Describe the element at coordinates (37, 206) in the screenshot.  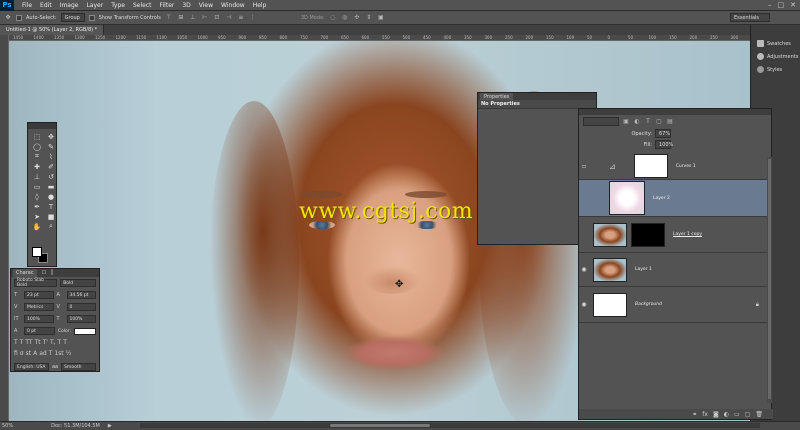
I see `pen-tool-icon: ✒` at that location.